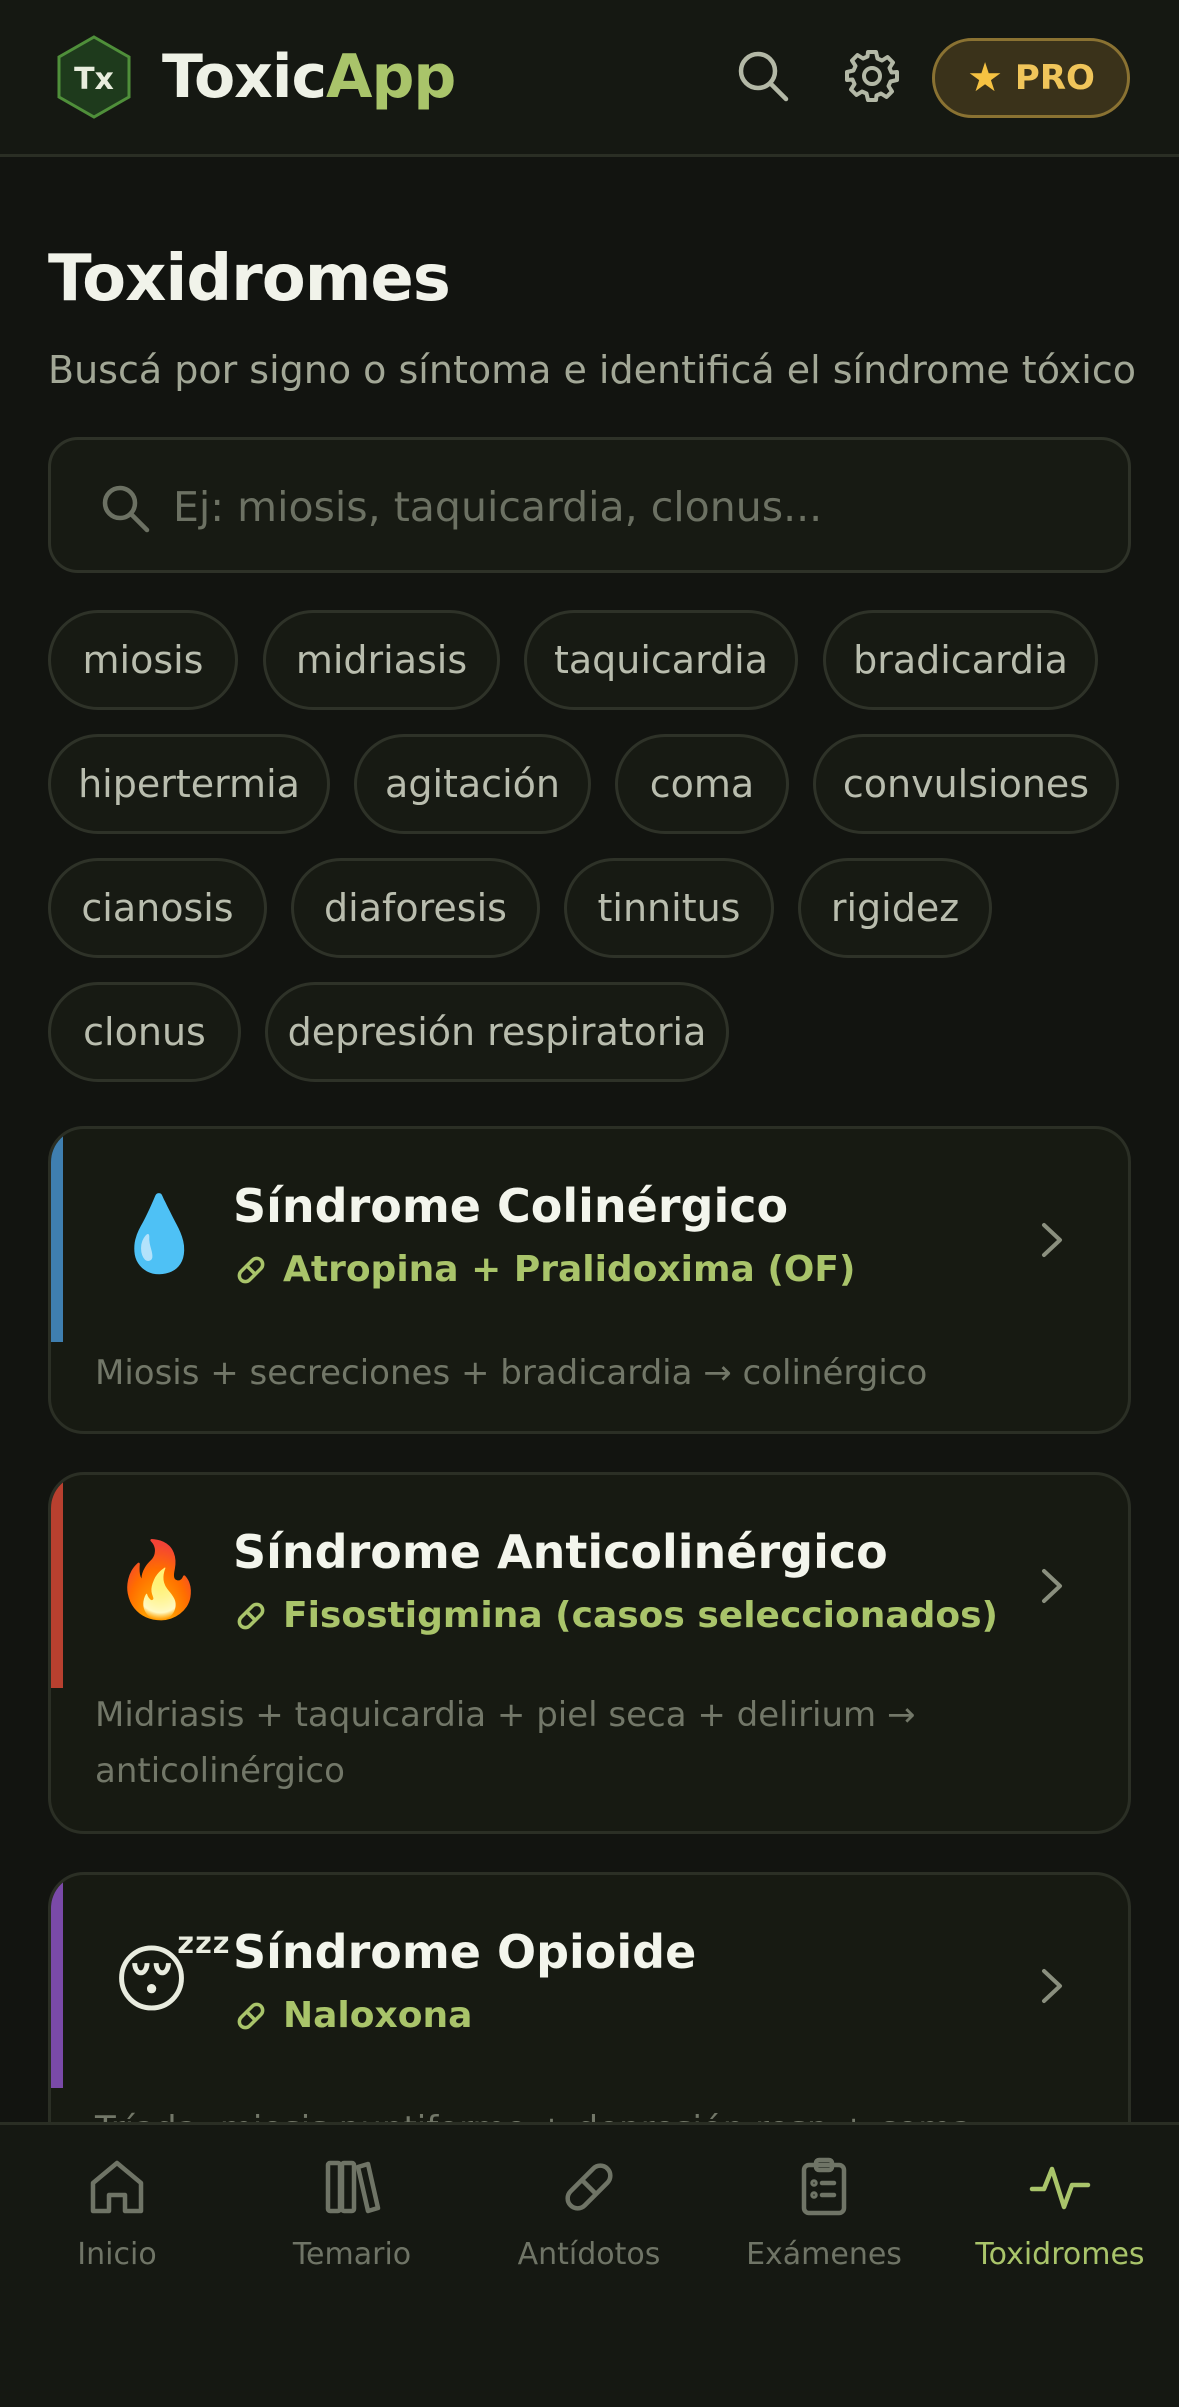 Image resolution: width=1179 pixels, height=2407 pixels. What do you see at coordinates (872, 76) in the screenshot?
I see `gear-icon` at bounding box center [872, 76].